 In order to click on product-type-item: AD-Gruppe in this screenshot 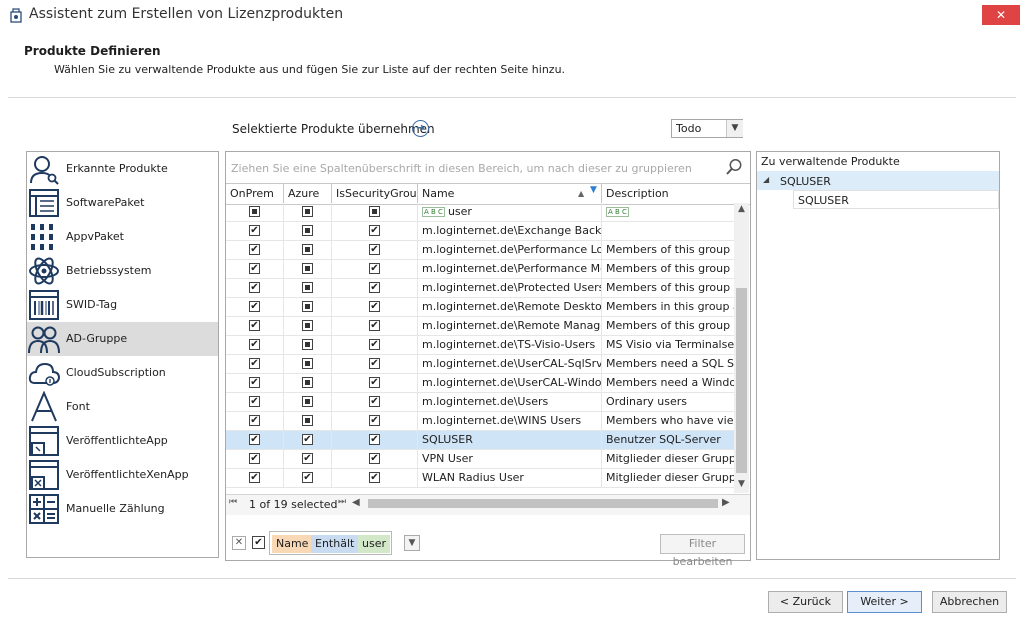, I will do `click(122, 339)`.